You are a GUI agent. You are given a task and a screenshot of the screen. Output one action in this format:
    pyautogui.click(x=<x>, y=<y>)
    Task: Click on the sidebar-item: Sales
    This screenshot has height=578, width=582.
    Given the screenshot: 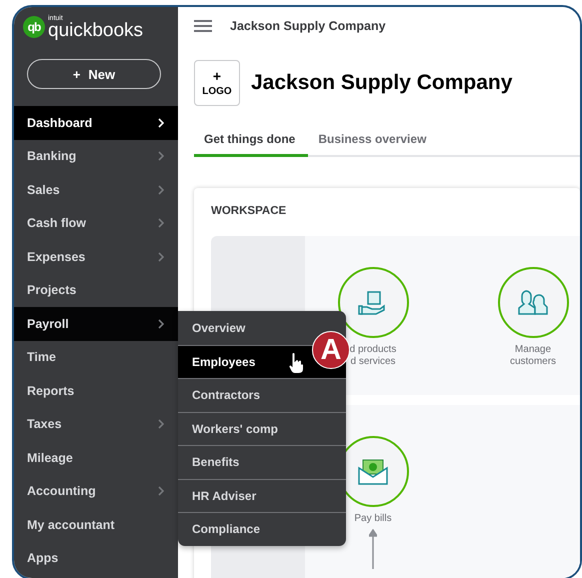 What is the action you would take?
    pyautogui.click(x=96, y=189)
    